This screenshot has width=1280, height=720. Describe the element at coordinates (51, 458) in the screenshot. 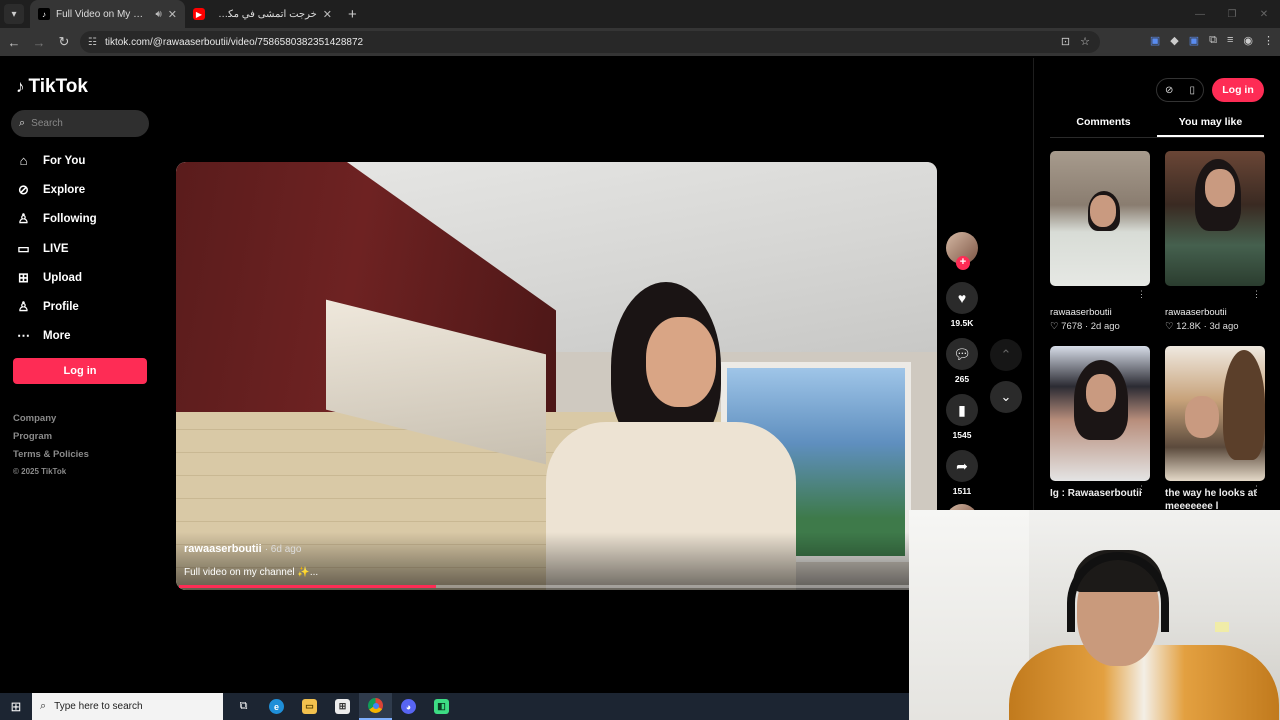

I see `footer-link-terms: Terms & Policies` at that location.